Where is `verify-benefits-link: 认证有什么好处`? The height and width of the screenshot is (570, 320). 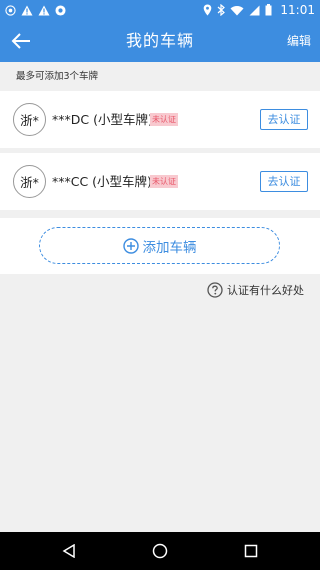
verify-benefits-link: 认证有什么好处 is located at coordinates (255, 290).